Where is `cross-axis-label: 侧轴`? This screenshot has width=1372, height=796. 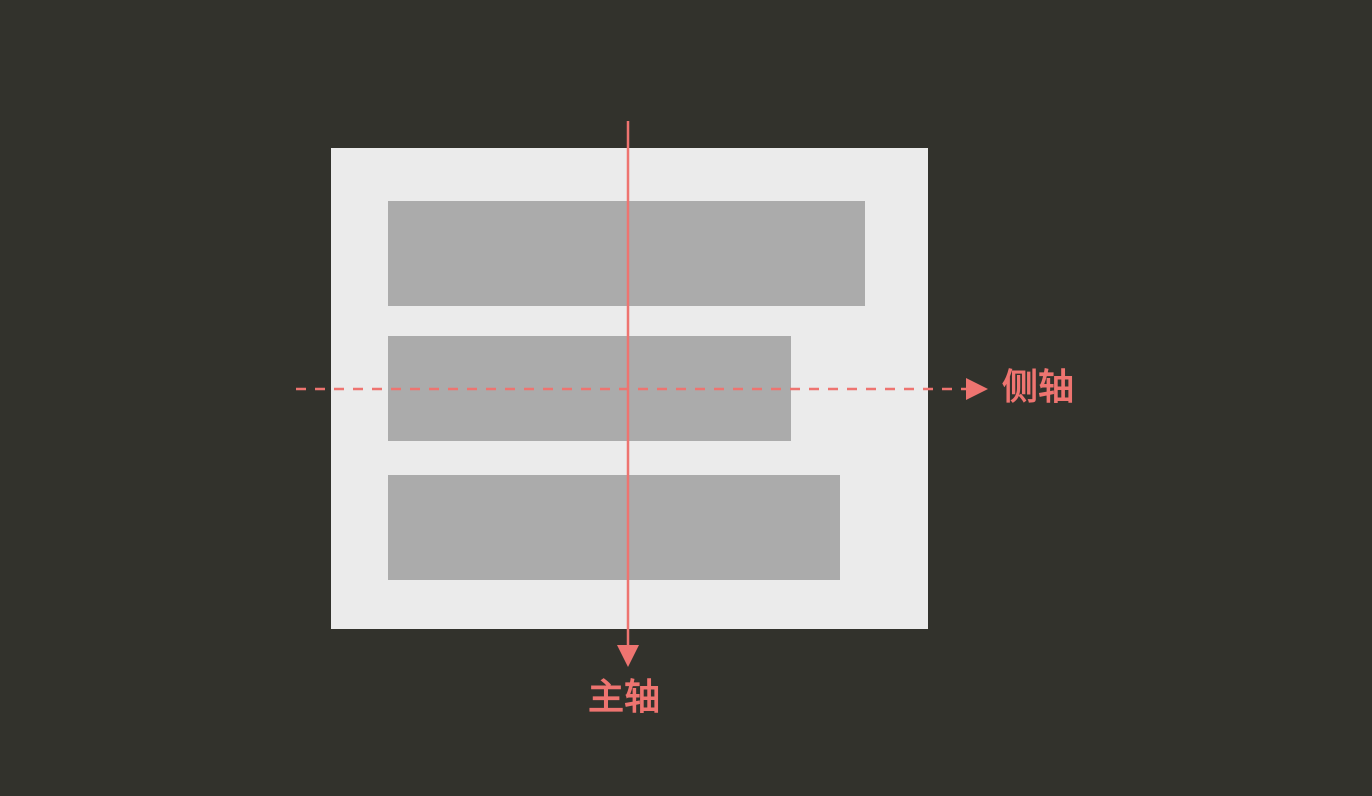 cross-axis-label: 侧轴 is located at coordinates (1038, 387).